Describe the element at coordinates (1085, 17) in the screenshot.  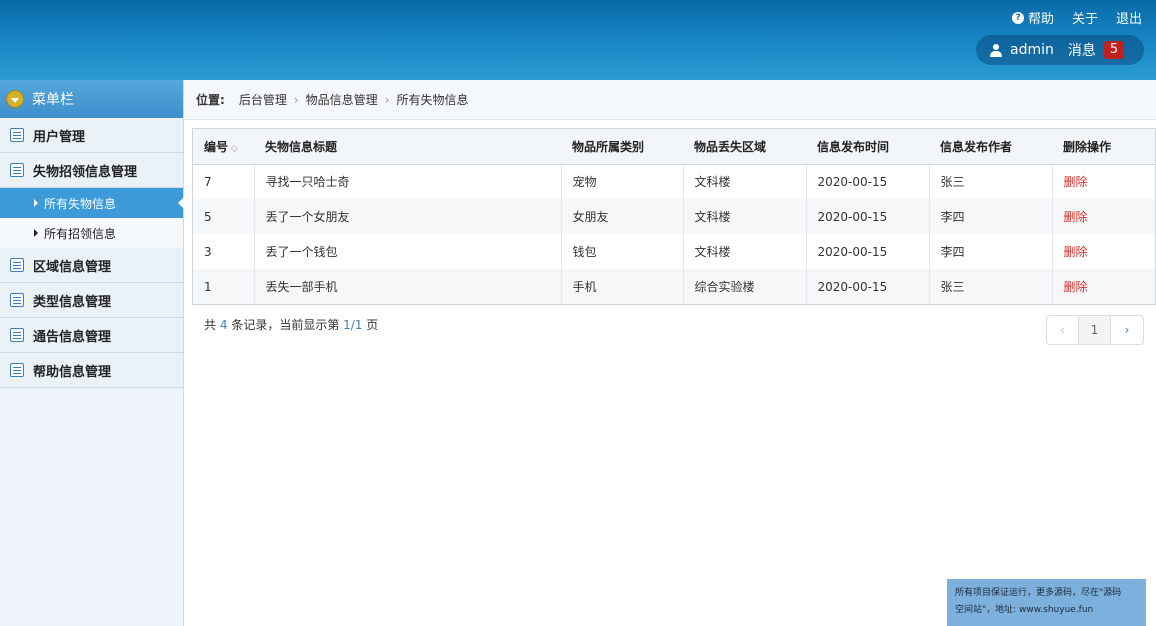
I see `about-link: 关于` at that location.